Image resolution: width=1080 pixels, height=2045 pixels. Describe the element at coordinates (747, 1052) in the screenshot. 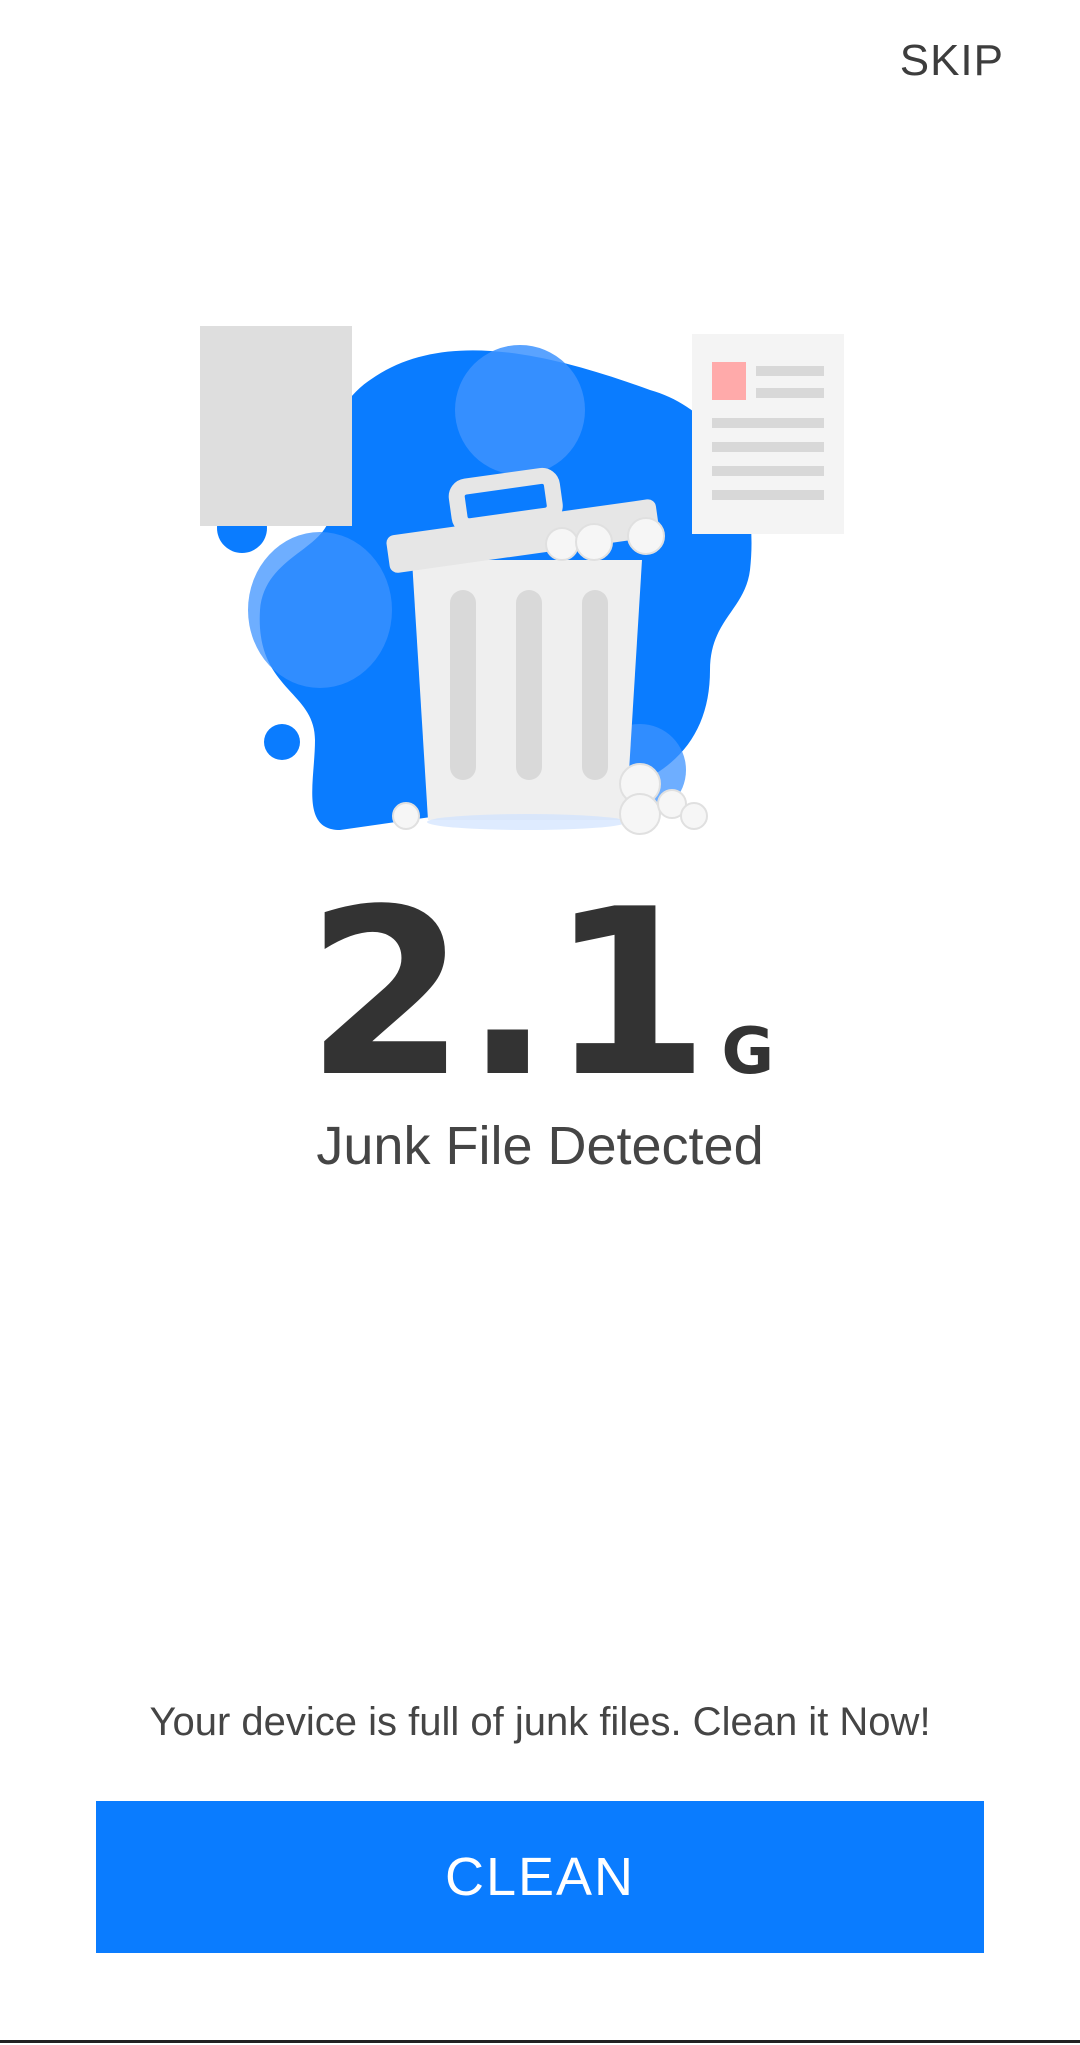

I see `junk-size-unit: G` at that location.